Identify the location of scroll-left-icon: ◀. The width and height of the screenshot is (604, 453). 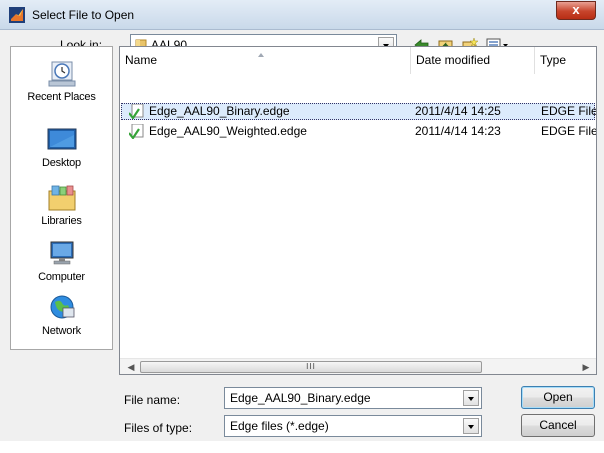
(131, 366).